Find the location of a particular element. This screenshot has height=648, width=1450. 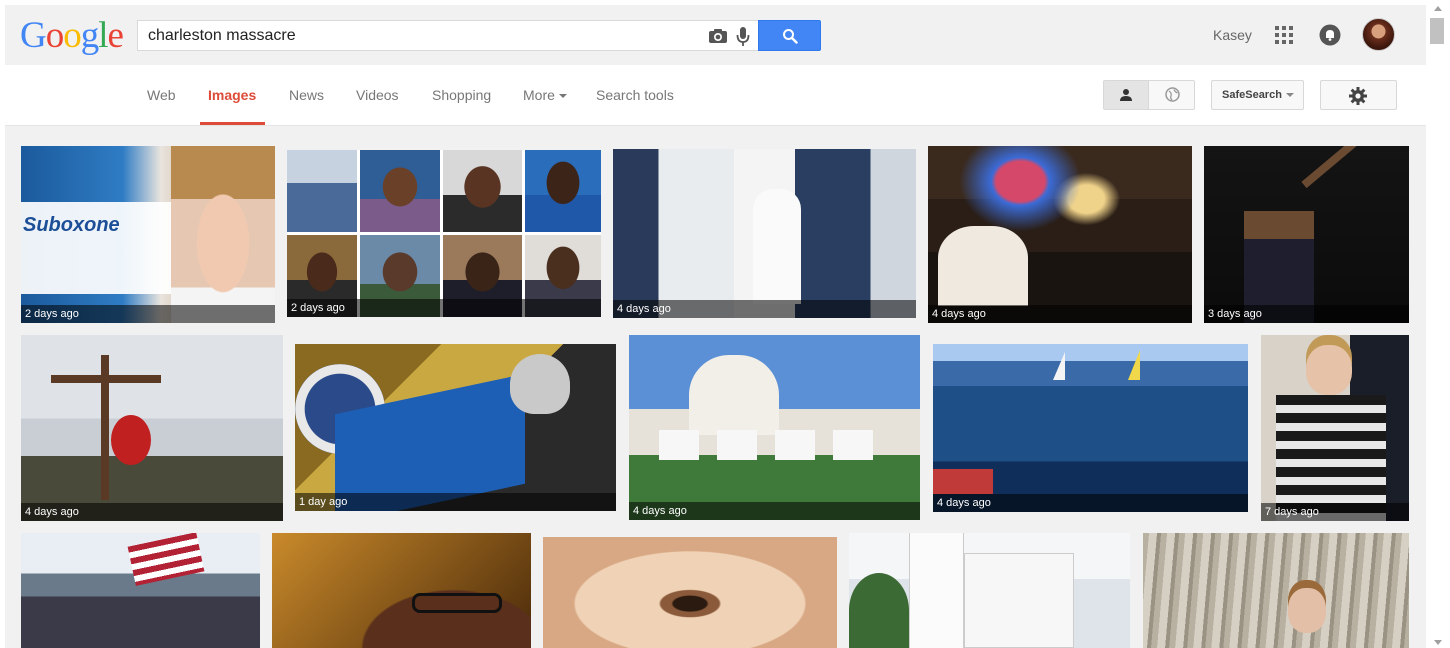

google-logo: Google is located at coordinates (72, 35).